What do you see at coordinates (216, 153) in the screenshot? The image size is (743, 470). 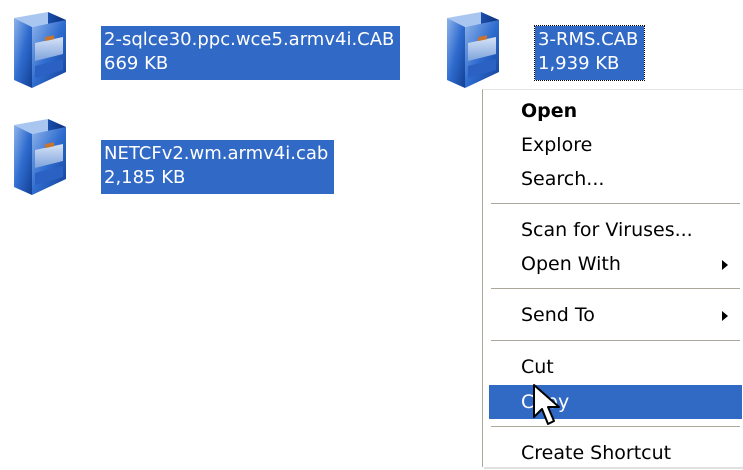 I see `file-name: NETCFv2.wm.armv4i.cab` at bounding box center [216, 153].